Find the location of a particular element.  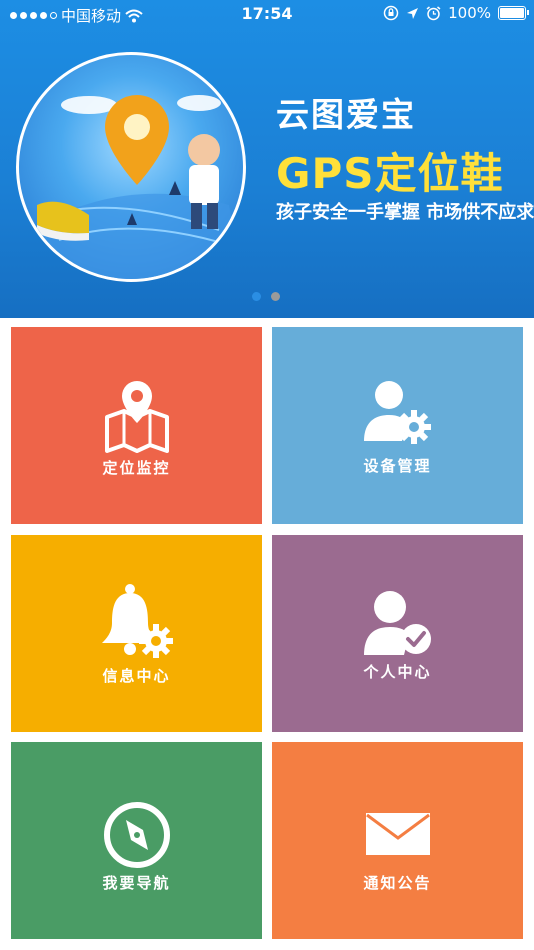

envelope-icon is located at coordinates (397, 834).